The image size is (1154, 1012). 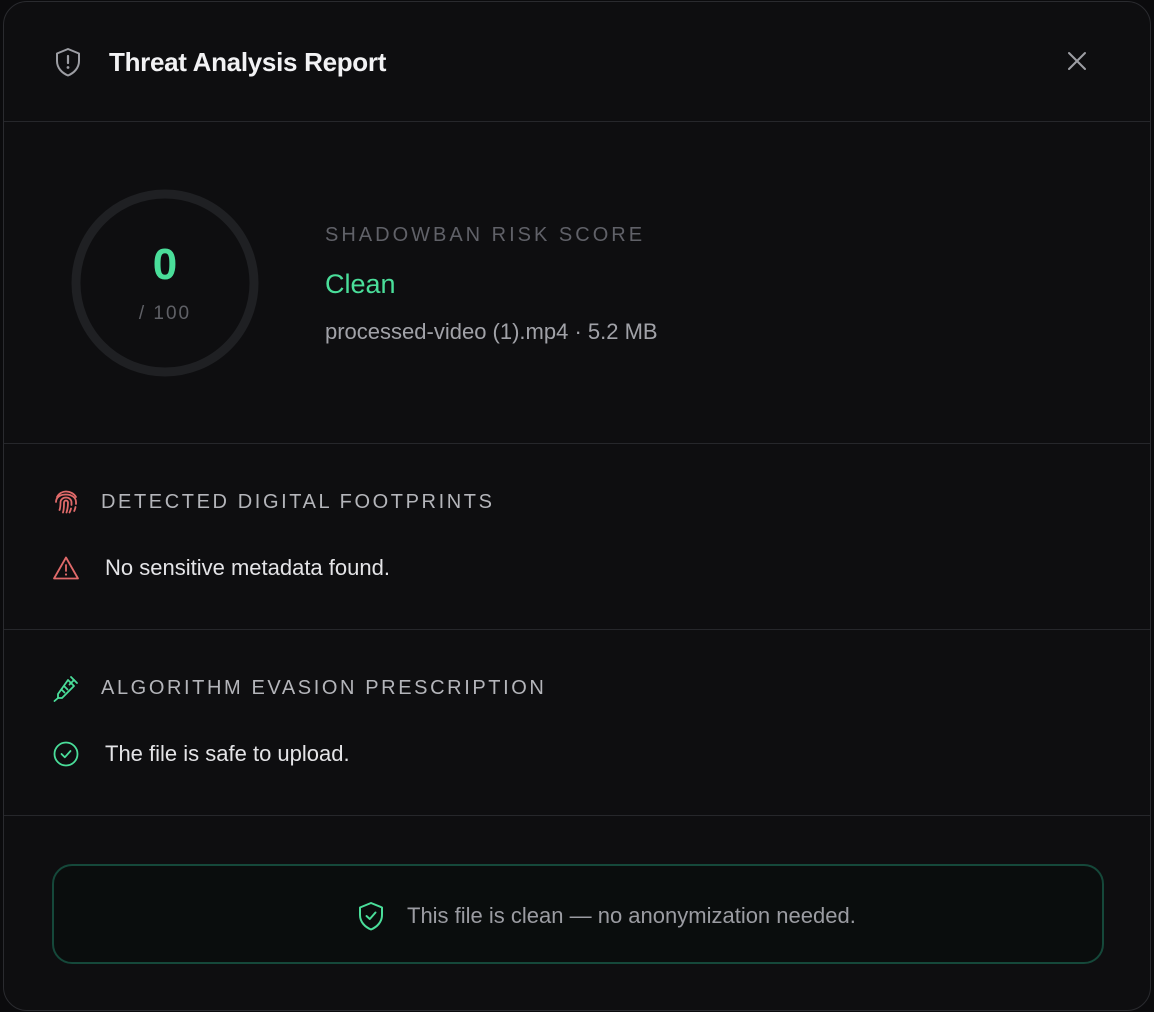 What do you see at coordinates (1077, 61) in the screenshot?
I see `close-icon` at bounding box center [1077, 61].